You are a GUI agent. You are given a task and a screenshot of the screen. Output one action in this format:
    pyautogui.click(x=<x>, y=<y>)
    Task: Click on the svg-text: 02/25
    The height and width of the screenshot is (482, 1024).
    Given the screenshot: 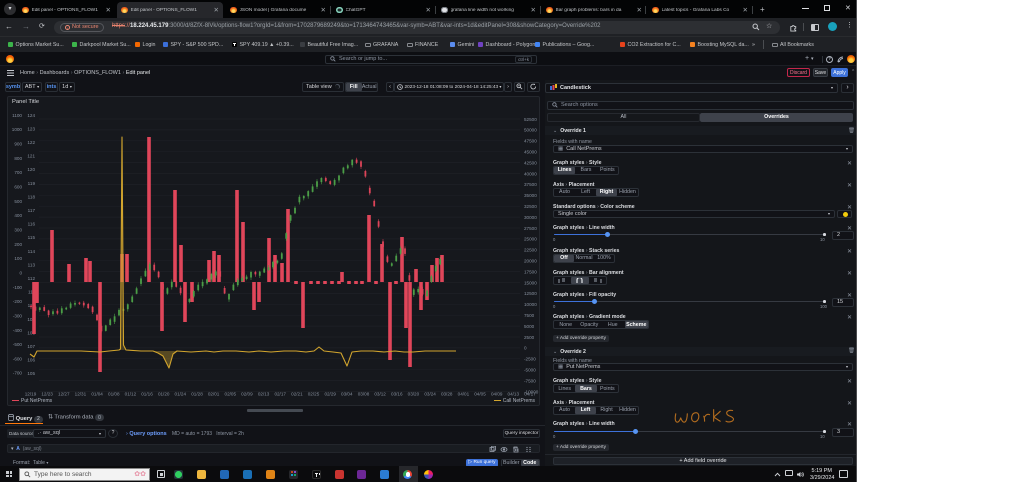 What is the action you would take?
    pyautogui.click(x=314, y=394)
    